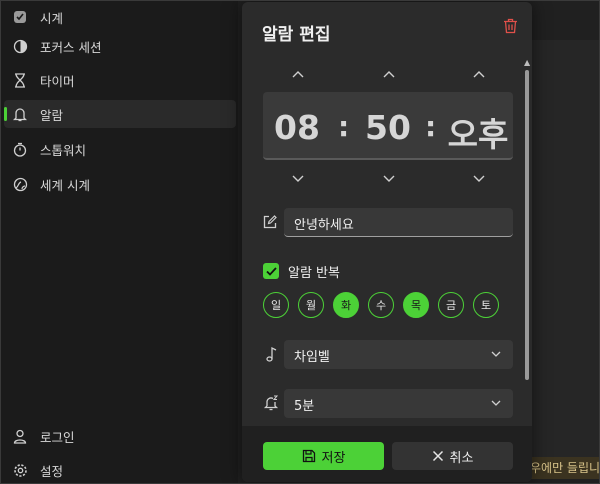 This screenshot has width=600, height=484. I want to click on minute-value: 50, so click(388, 127).